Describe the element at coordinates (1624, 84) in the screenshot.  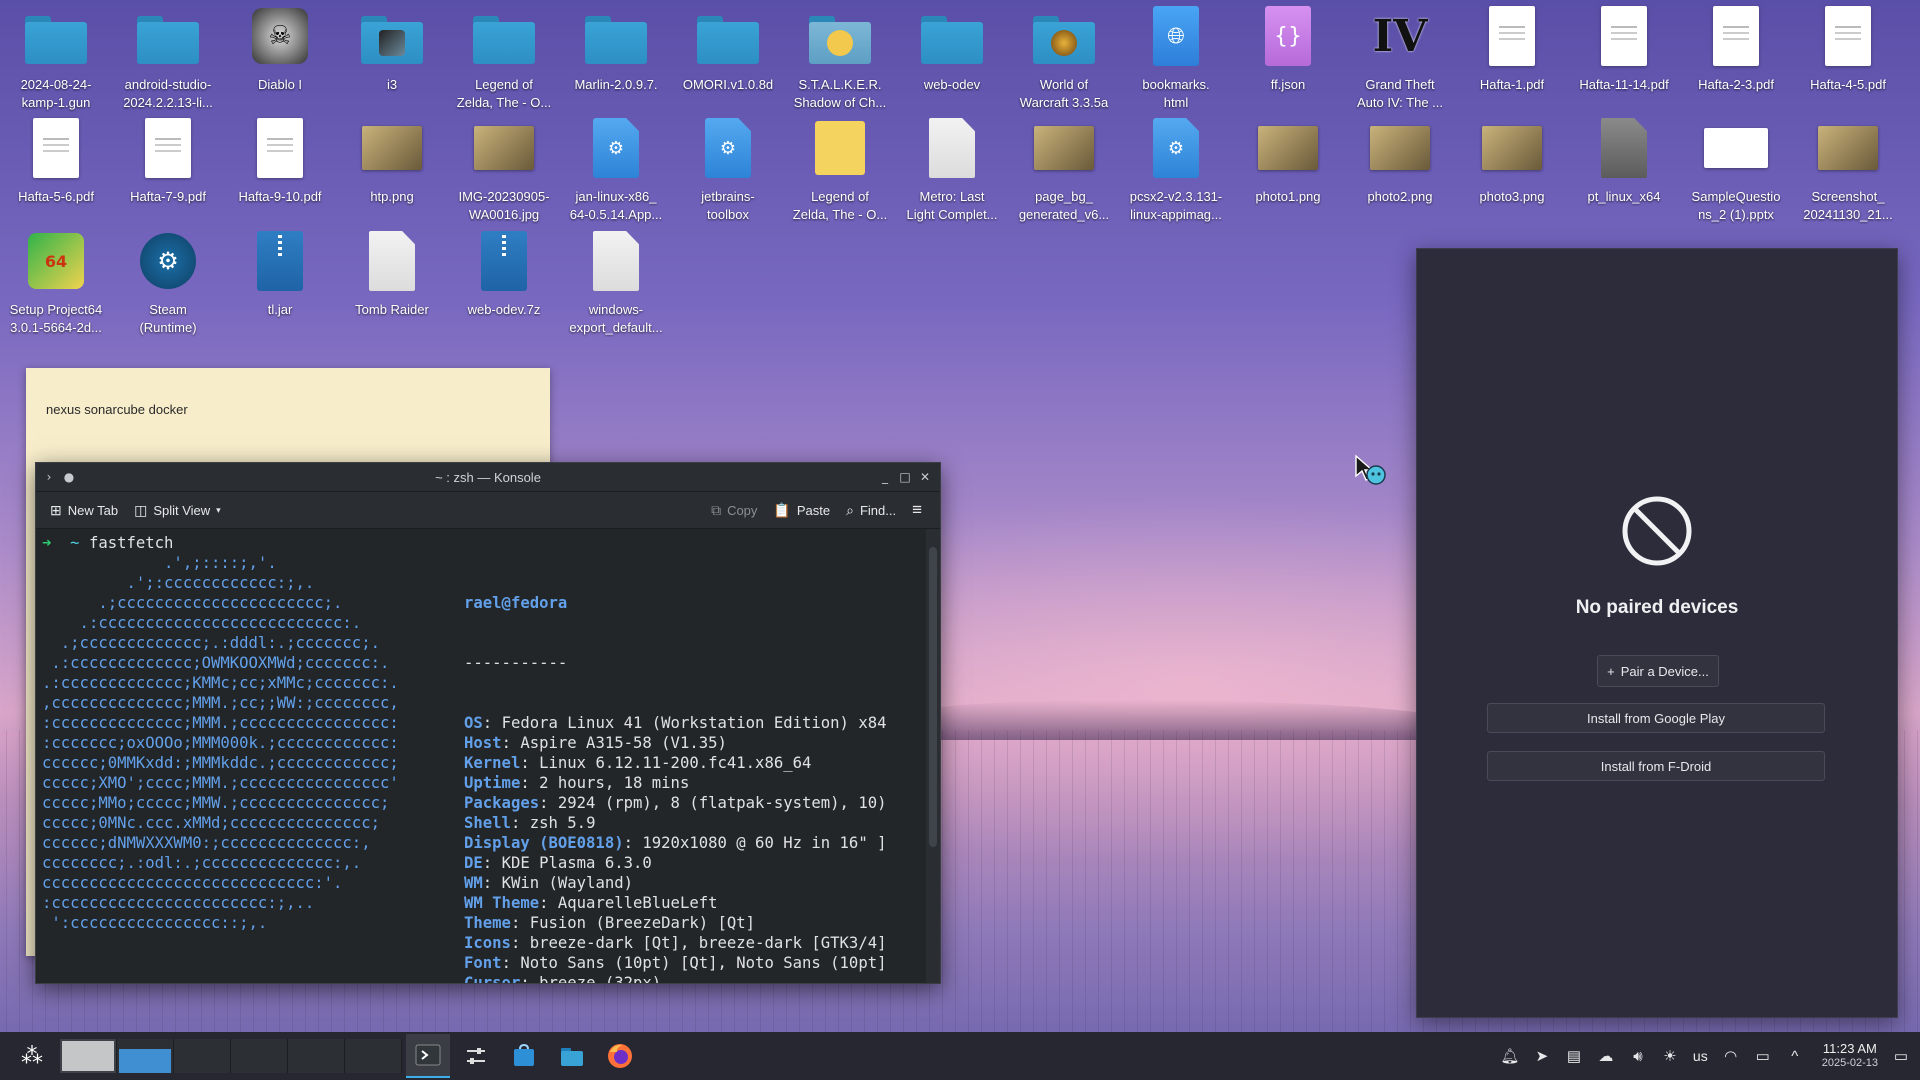
I see `desktop-icon-label: Hafta-11-14.pdf` at that location.